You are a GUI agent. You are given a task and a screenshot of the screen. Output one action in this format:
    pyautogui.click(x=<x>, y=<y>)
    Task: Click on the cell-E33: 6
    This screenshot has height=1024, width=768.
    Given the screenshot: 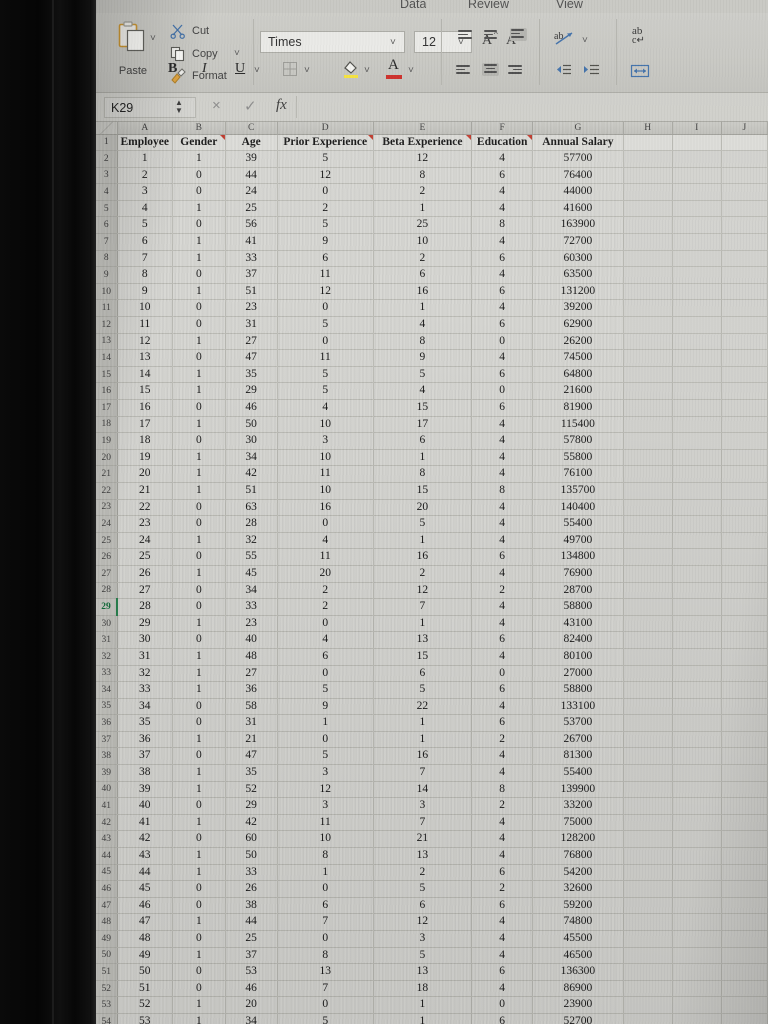 What is the action you would take?
    pyautogui.click(x=423, y=674)
    